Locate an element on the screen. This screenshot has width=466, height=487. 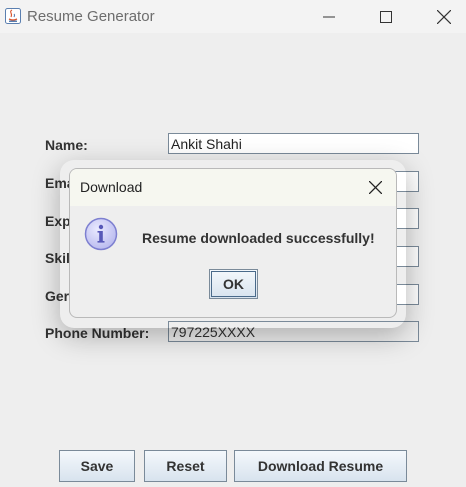
java-app-icon is located at coordinates (13, 16).